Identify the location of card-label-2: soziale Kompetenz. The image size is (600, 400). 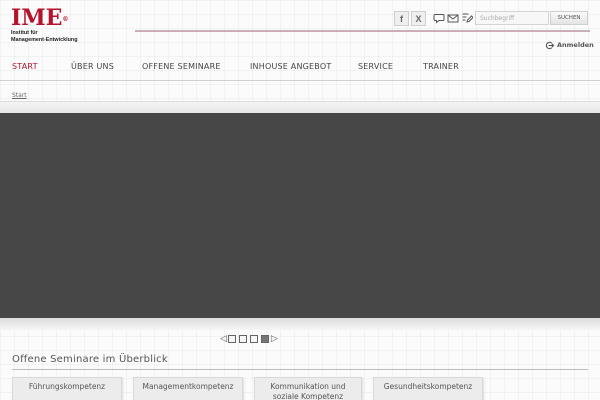
(308, 396).